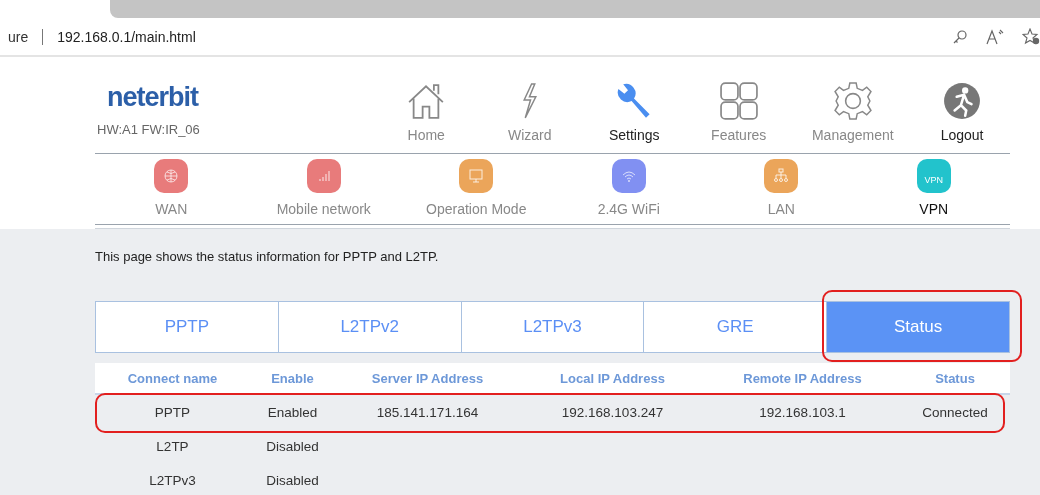 This screenshot has height=495, width=1040. Describe the element at coordinates (612, 412) in the screenshot. I see `table-cell: 192.168.103.247` at that location.